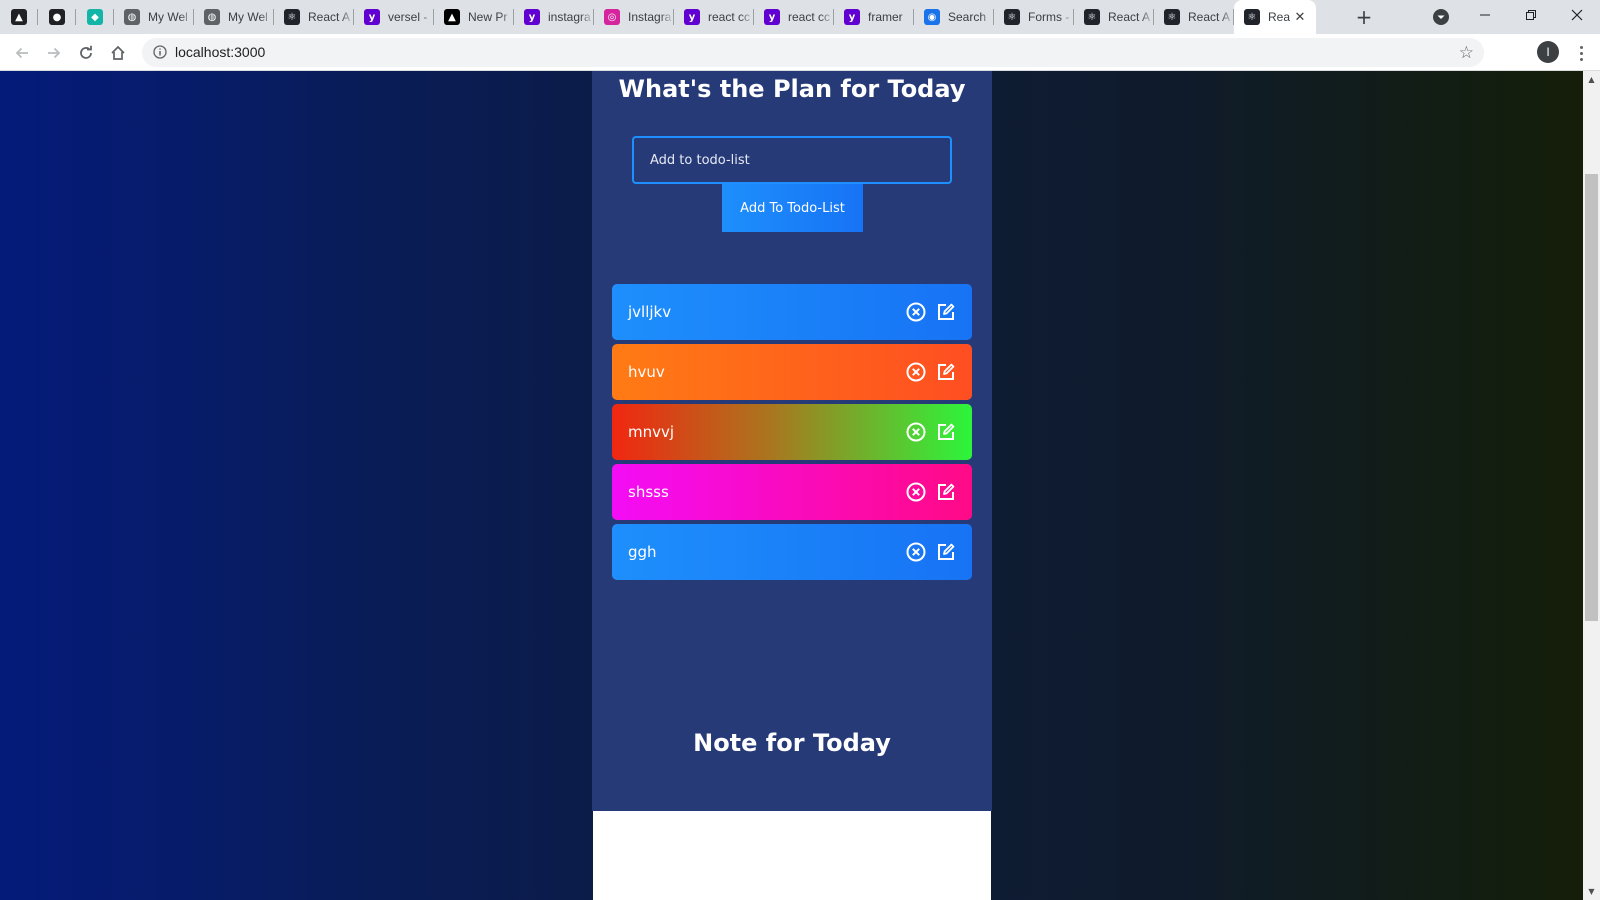 The width and height of the screenshot is (1600, 900). I want to click on browser-tab: y versel -, so click(394, 17).